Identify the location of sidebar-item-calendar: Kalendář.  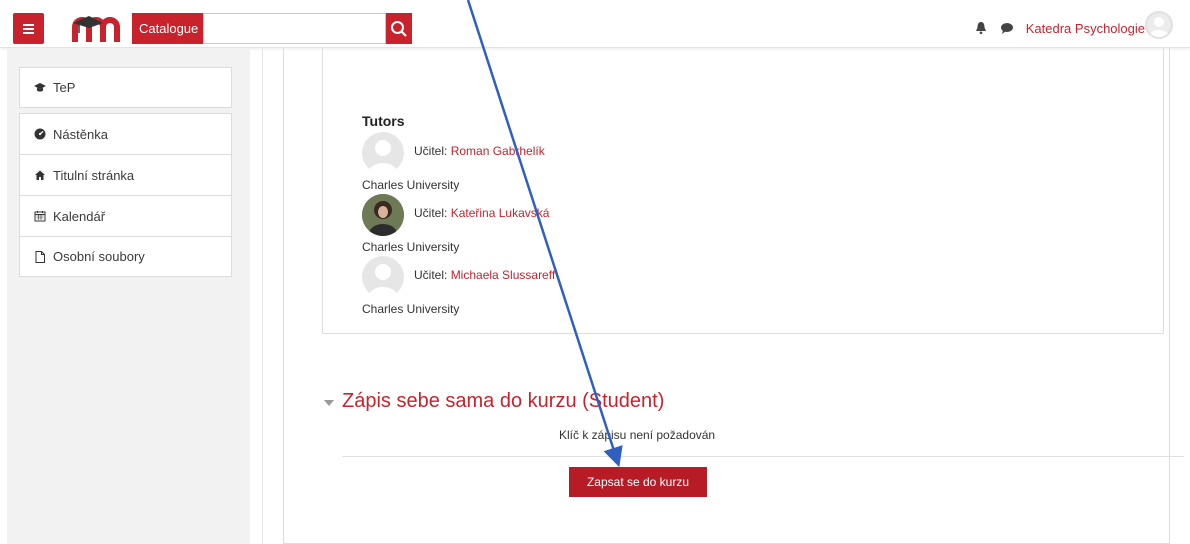
(125, 215).